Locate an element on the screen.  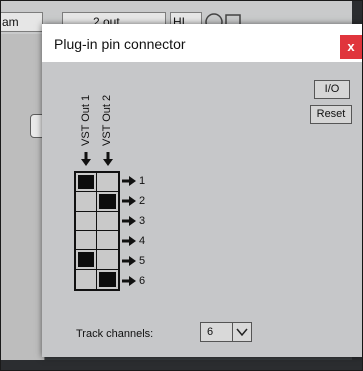
select-divider is located at coordinates (232, 332).